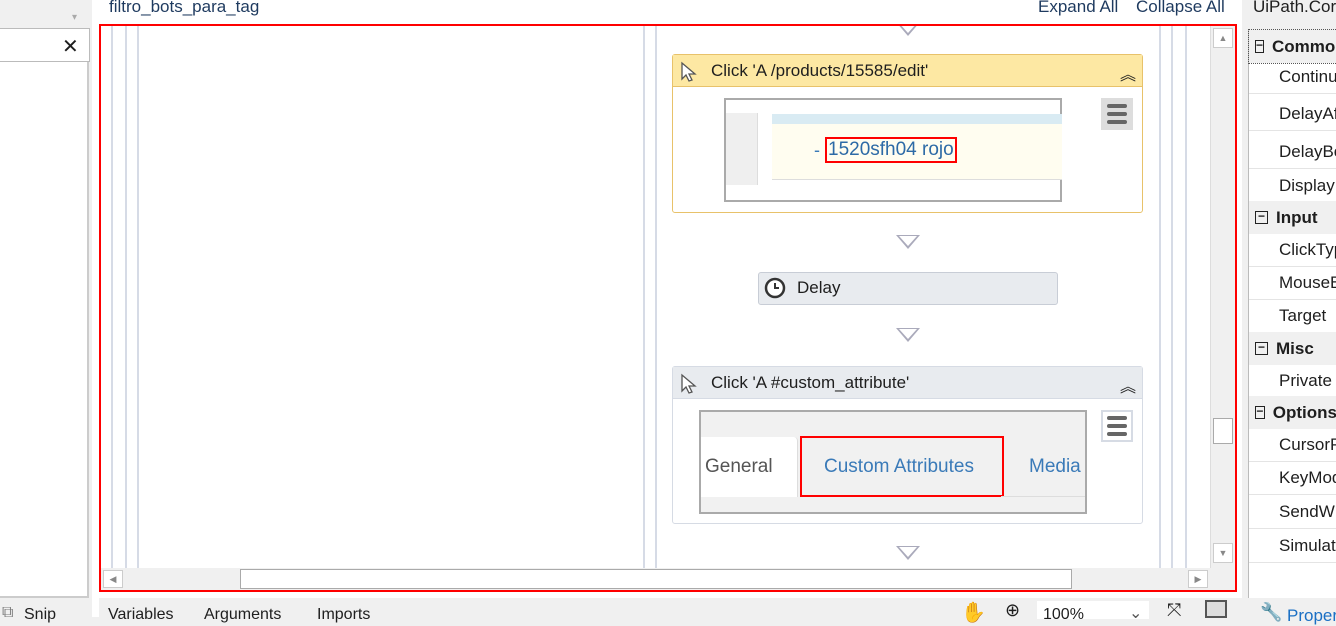 The height and width of the screenshot is (626, 1336). I want to click on property-row: SendW, so click(1292, 512).